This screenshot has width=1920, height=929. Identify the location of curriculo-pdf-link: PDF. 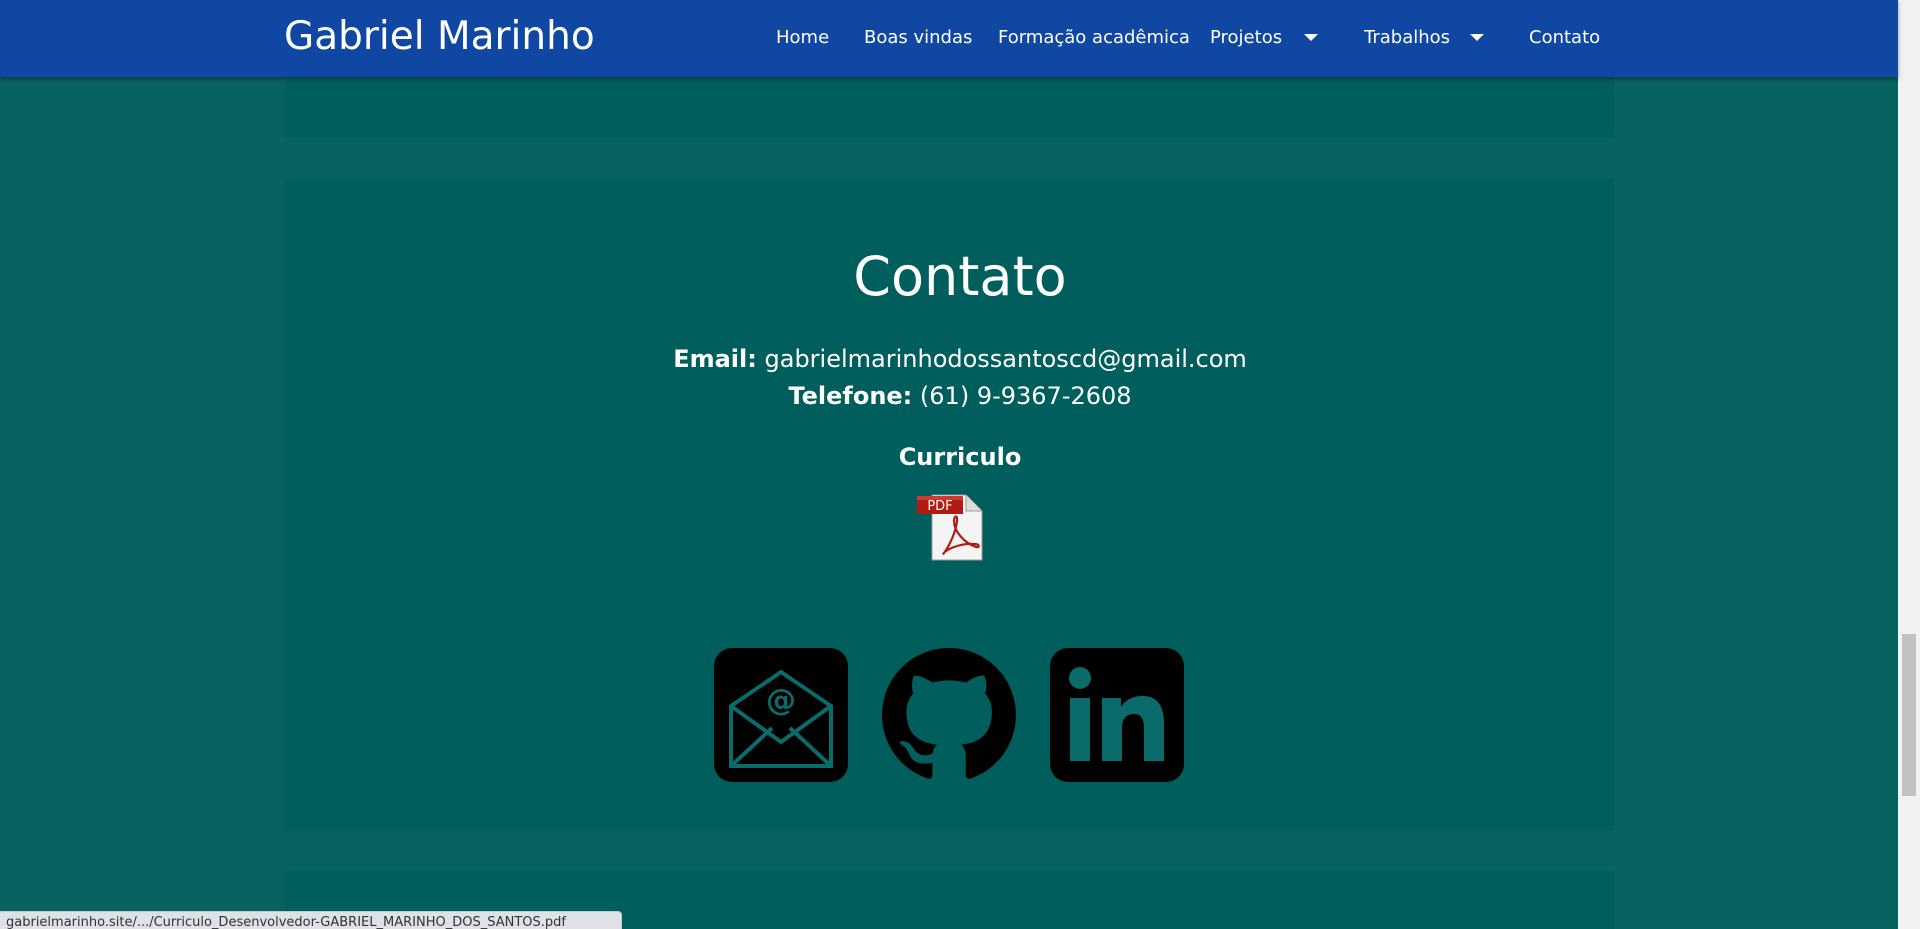
(950, 526).